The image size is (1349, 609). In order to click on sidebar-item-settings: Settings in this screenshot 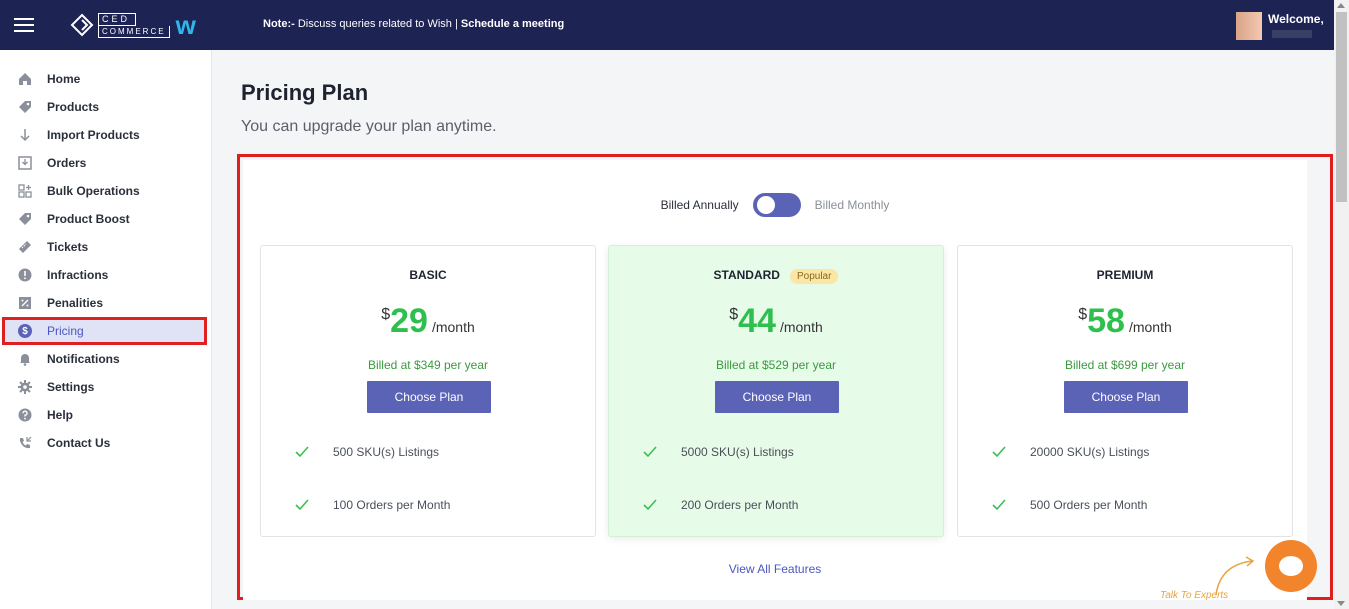, I will do `click(103, 387)`.